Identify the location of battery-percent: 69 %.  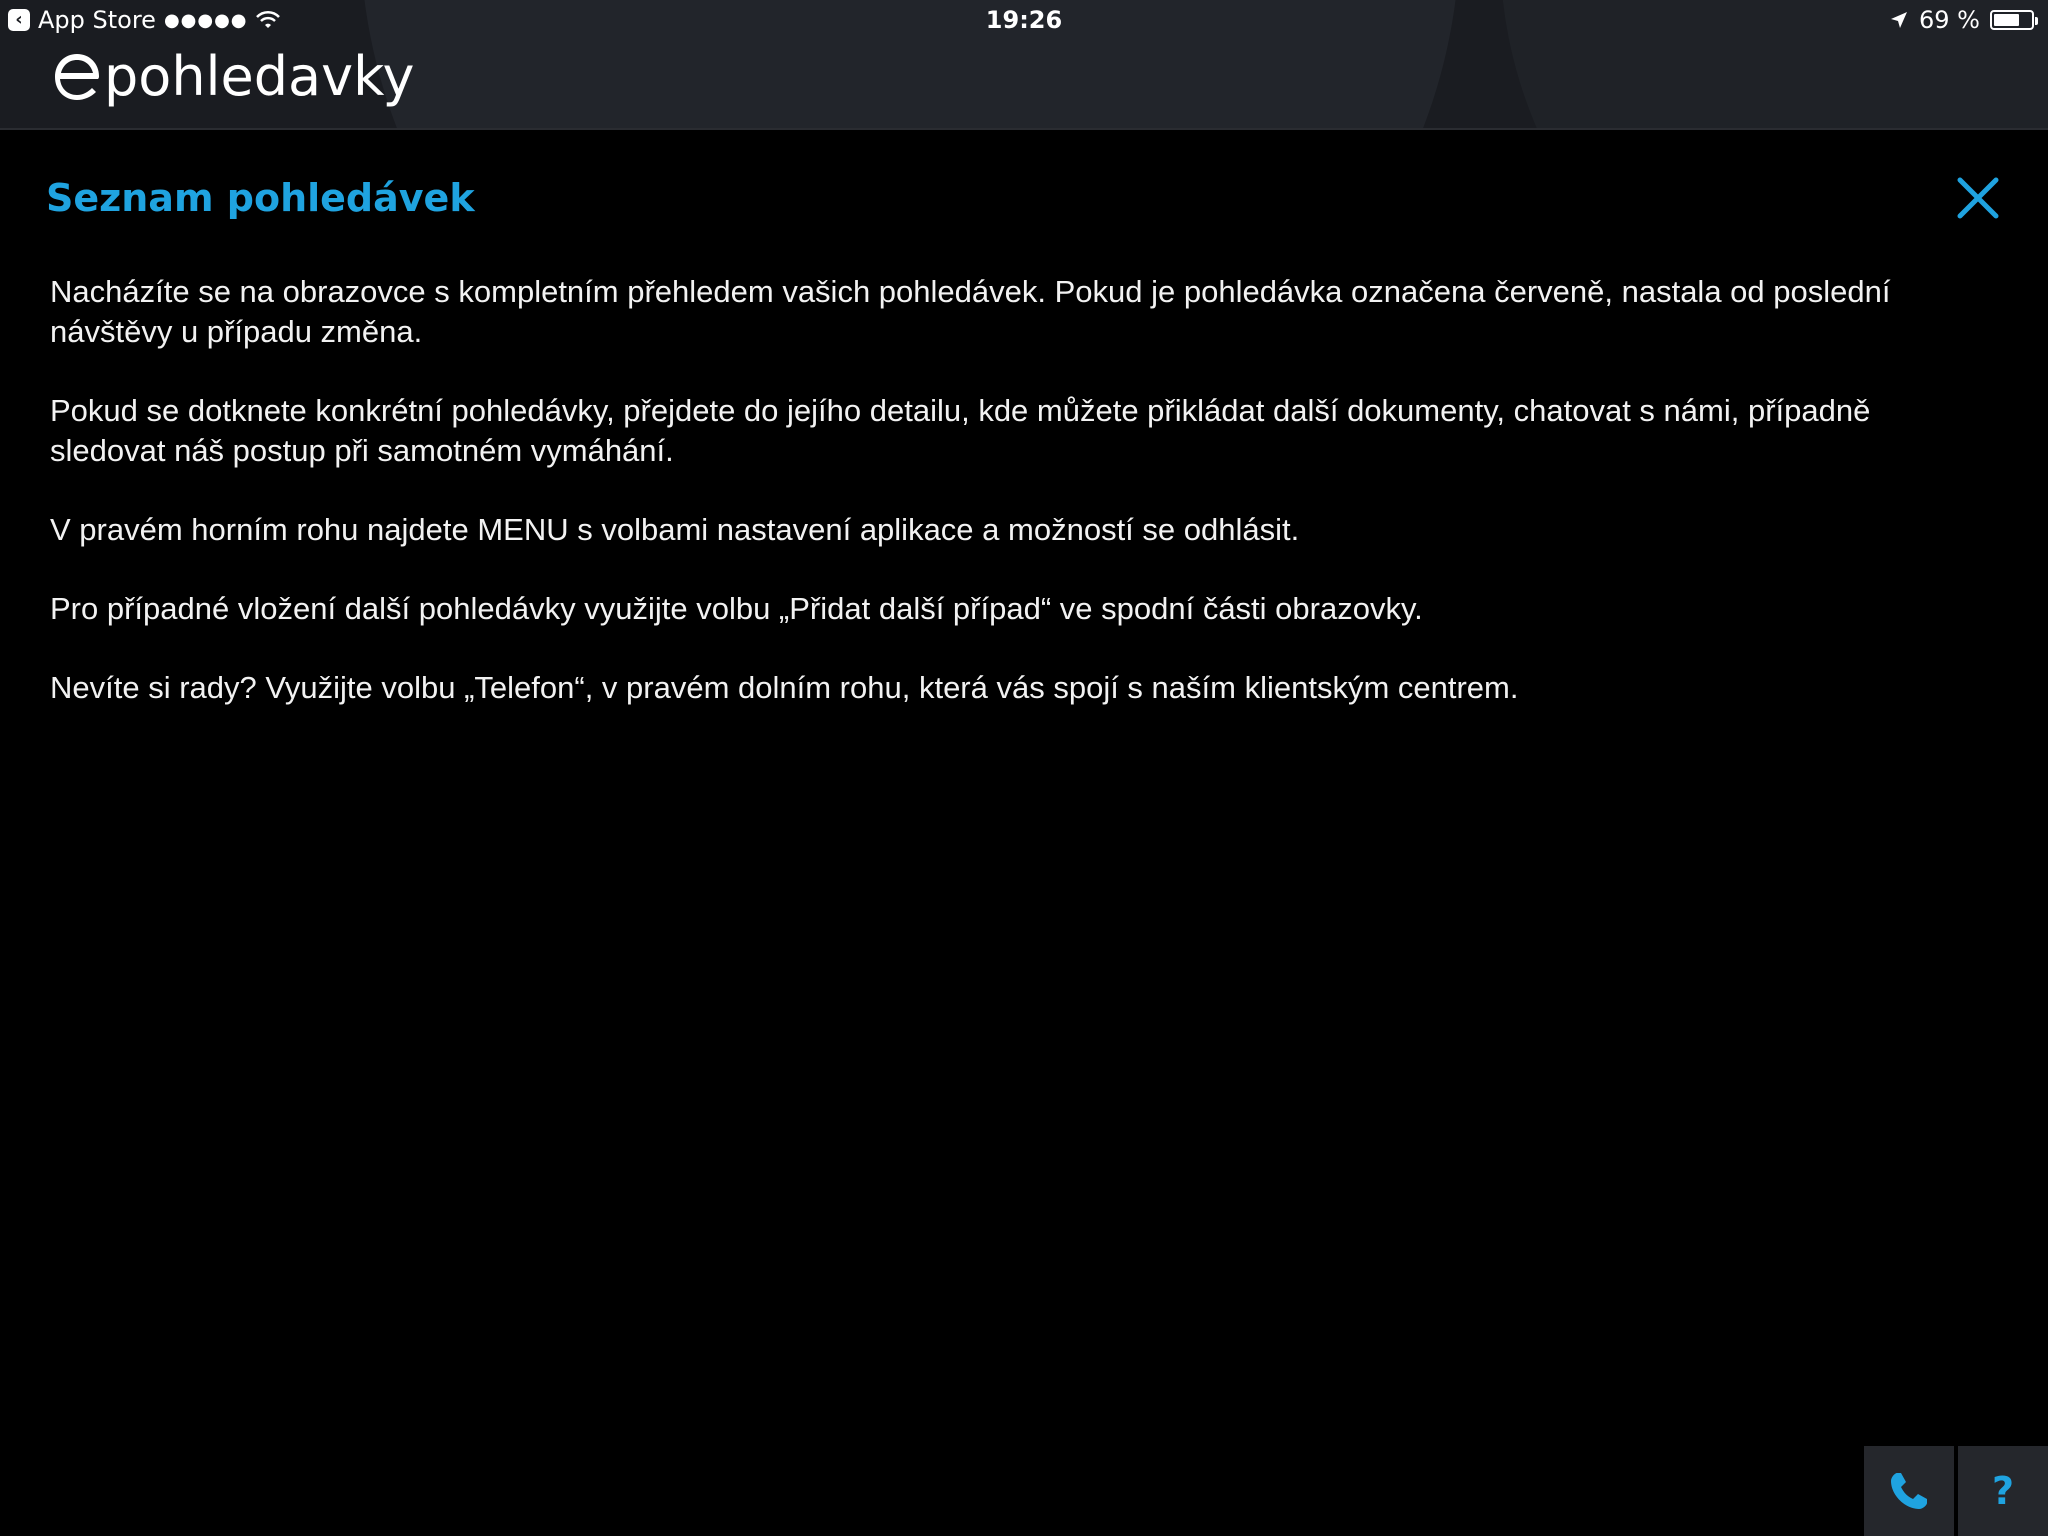
(1949, 20).